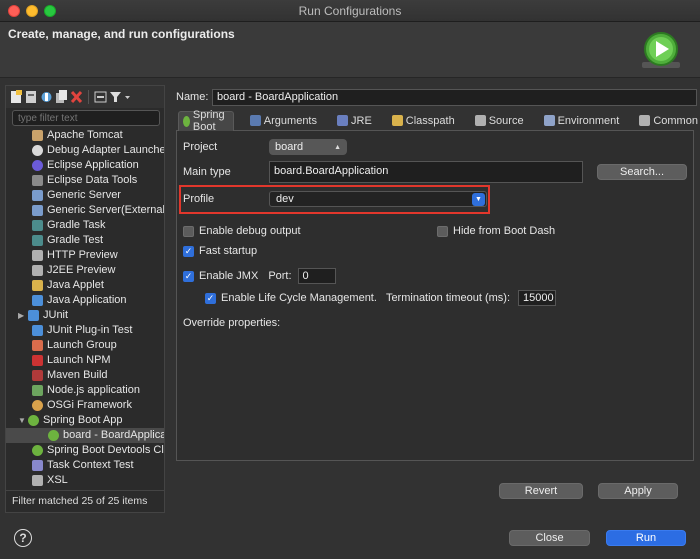  Describe the element at coordinates (93, 390) in the screenshot. I see `tree-item-label: Node.js application` at that location.